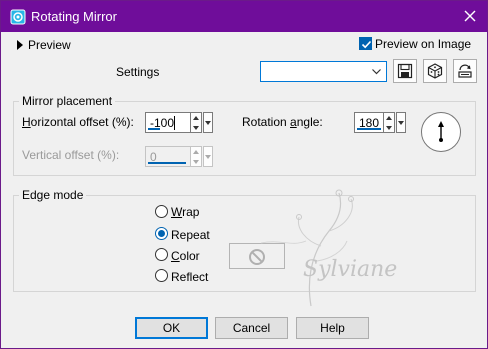 This screenshot has height=349, width=488. I want to click on horizontal-offset-up-down, so click(196, 122).